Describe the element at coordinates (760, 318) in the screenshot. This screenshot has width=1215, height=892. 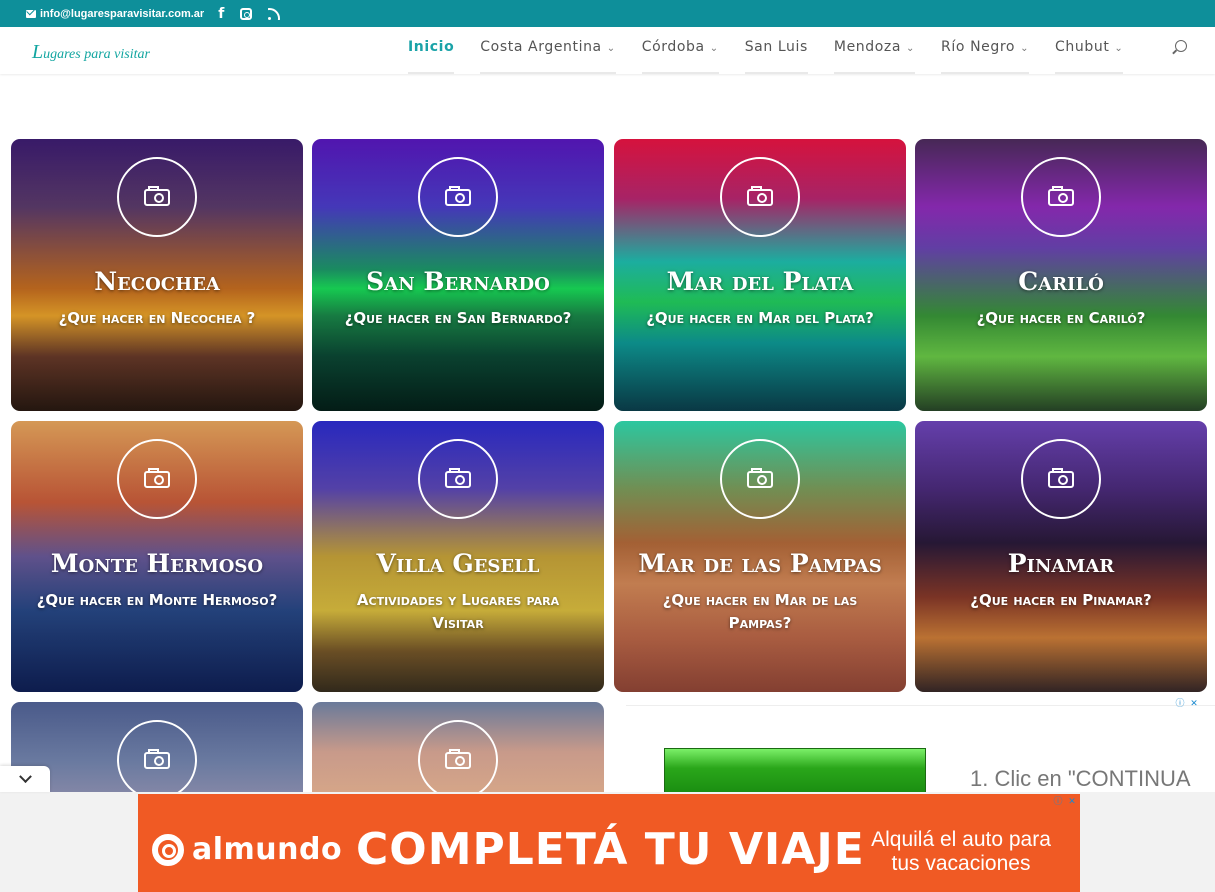
I see `card-subtitle: ¿Que hacer en Mar del Plata?` at that location.